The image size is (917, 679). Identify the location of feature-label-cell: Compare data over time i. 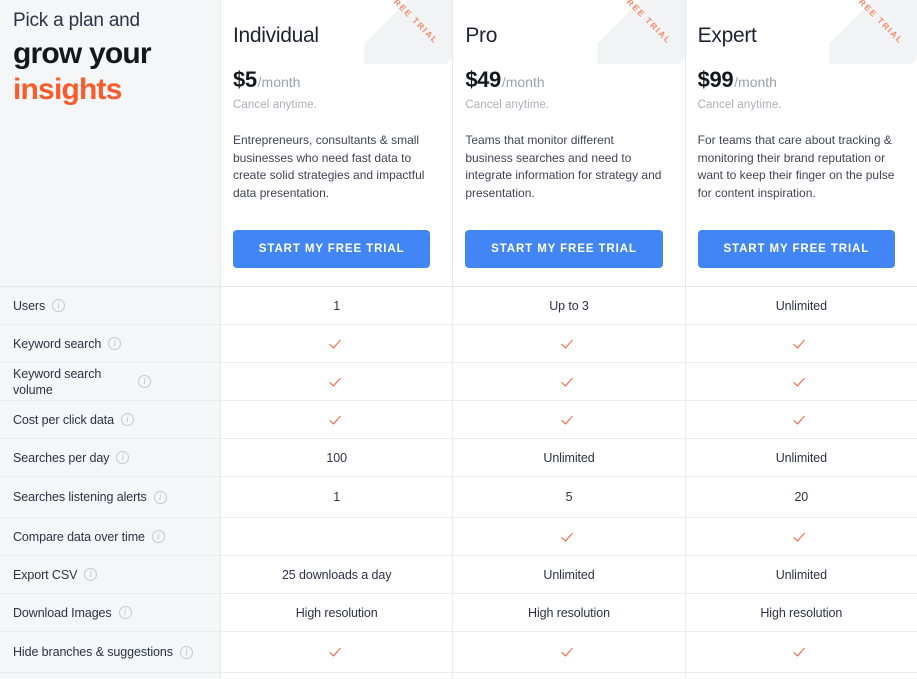
(110, 536).